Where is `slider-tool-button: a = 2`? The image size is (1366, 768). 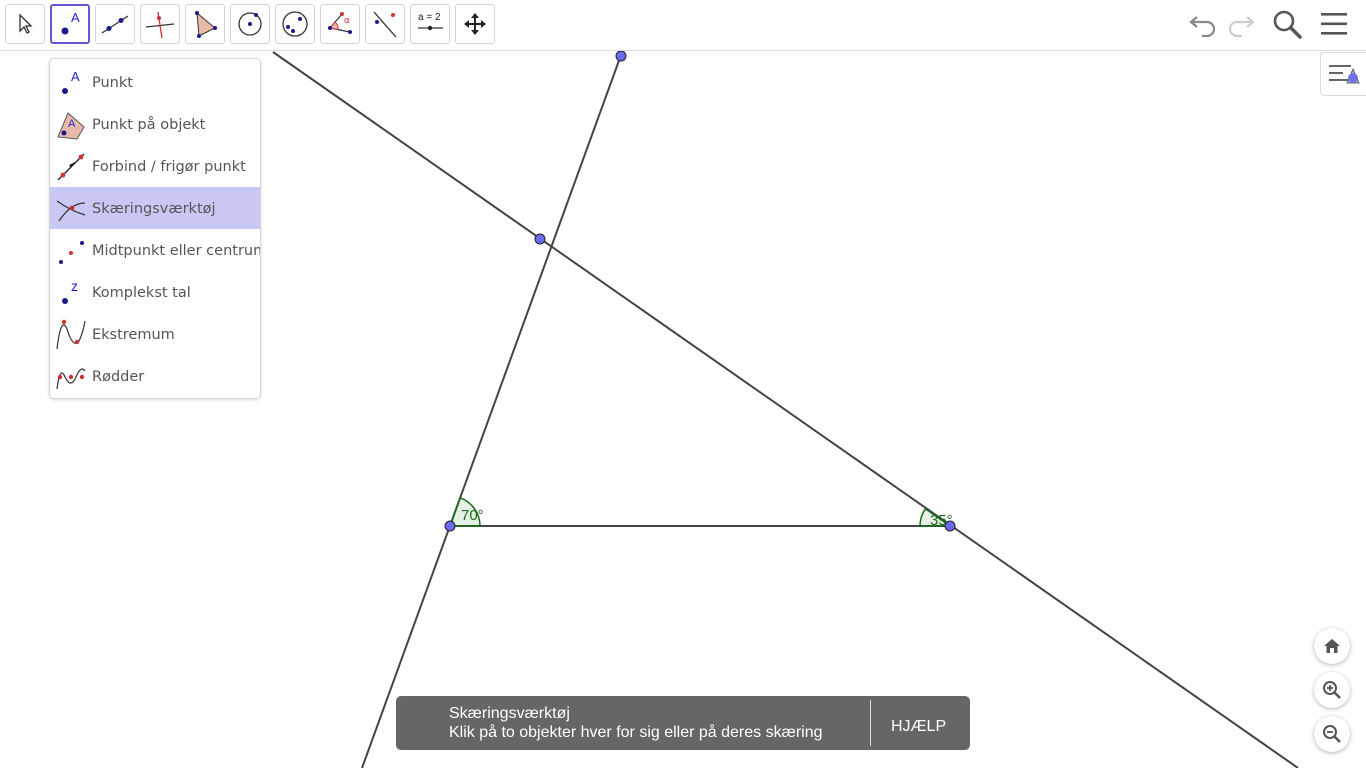
slider-tool-button: a = 2 is located at coordinates (430, 24).